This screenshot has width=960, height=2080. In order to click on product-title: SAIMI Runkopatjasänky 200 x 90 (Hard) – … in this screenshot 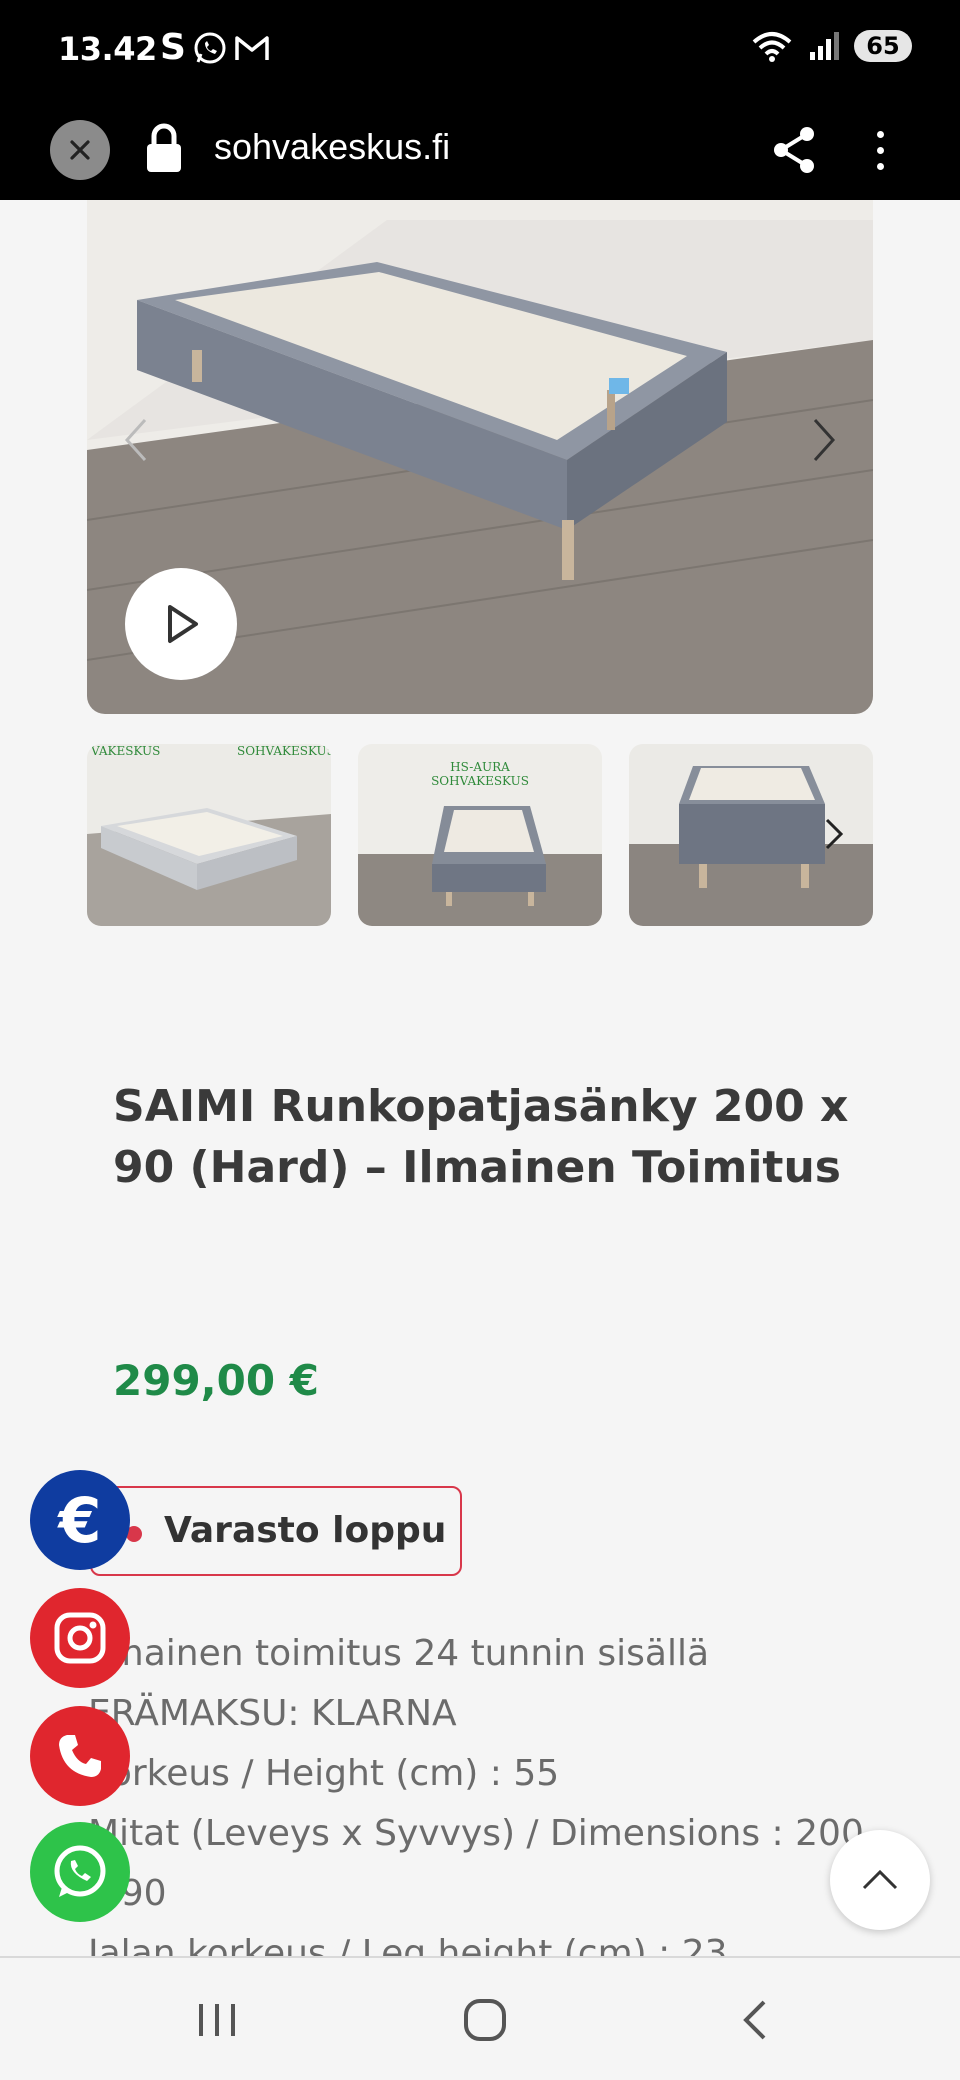, I will do `click(481, 1137)`.